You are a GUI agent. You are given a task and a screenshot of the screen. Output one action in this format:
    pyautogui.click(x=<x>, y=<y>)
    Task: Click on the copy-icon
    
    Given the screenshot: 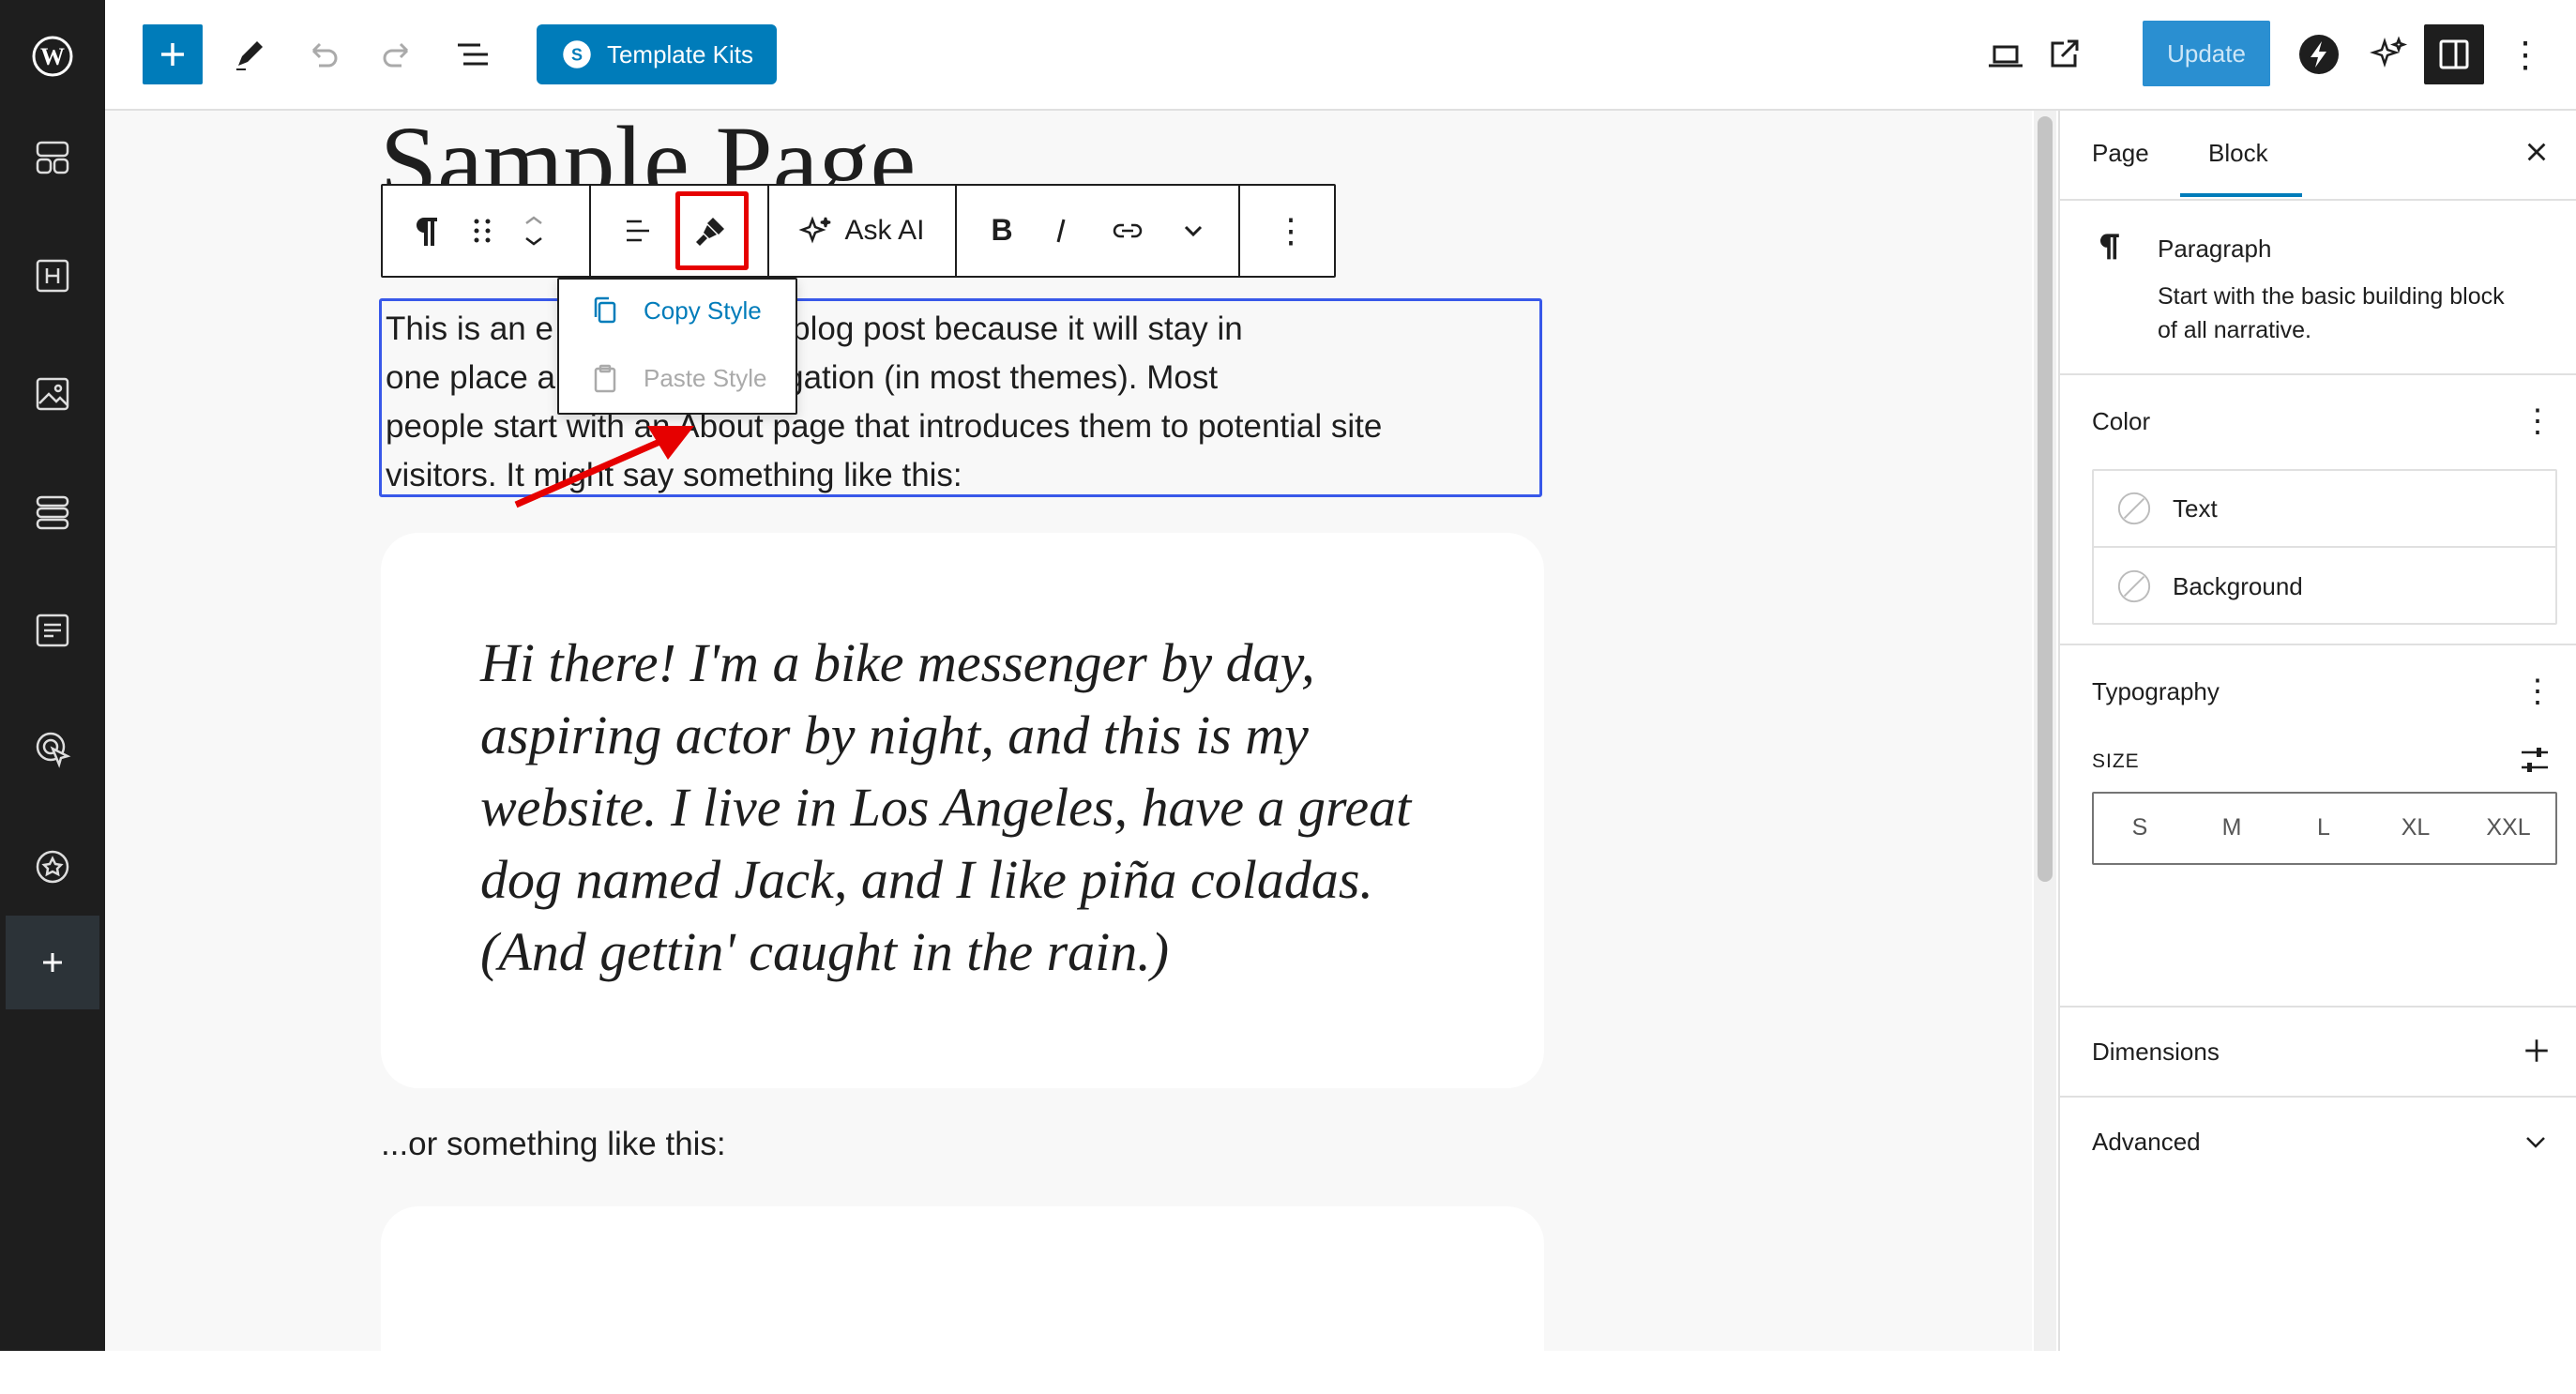 What is the action you would take?
    pyautogui.click(x=605, y=310)
    